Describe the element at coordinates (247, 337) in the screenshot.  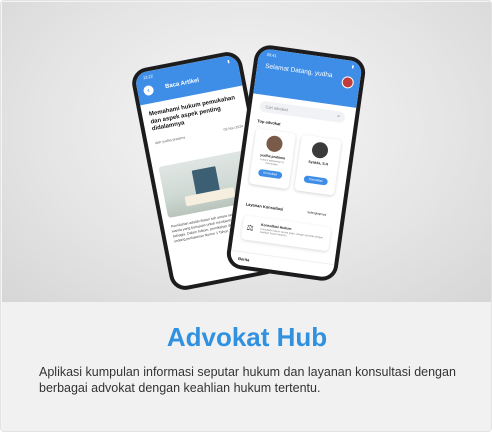
I see `card-title: Advokat Hub` at that location.